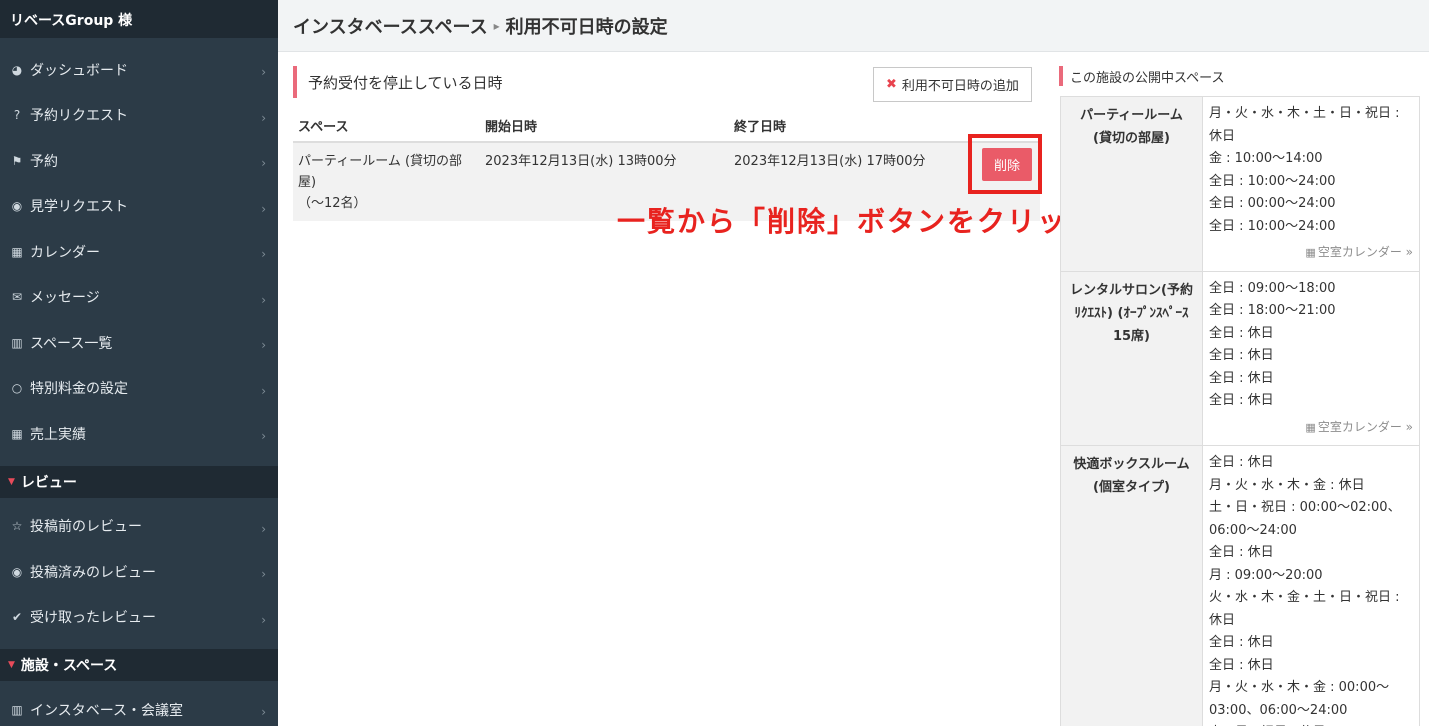  What do you see at coordinates (65, 252) in the screenshot?
I see `sidebar-item-label: カレンダー` at bounding box center [65, 252].